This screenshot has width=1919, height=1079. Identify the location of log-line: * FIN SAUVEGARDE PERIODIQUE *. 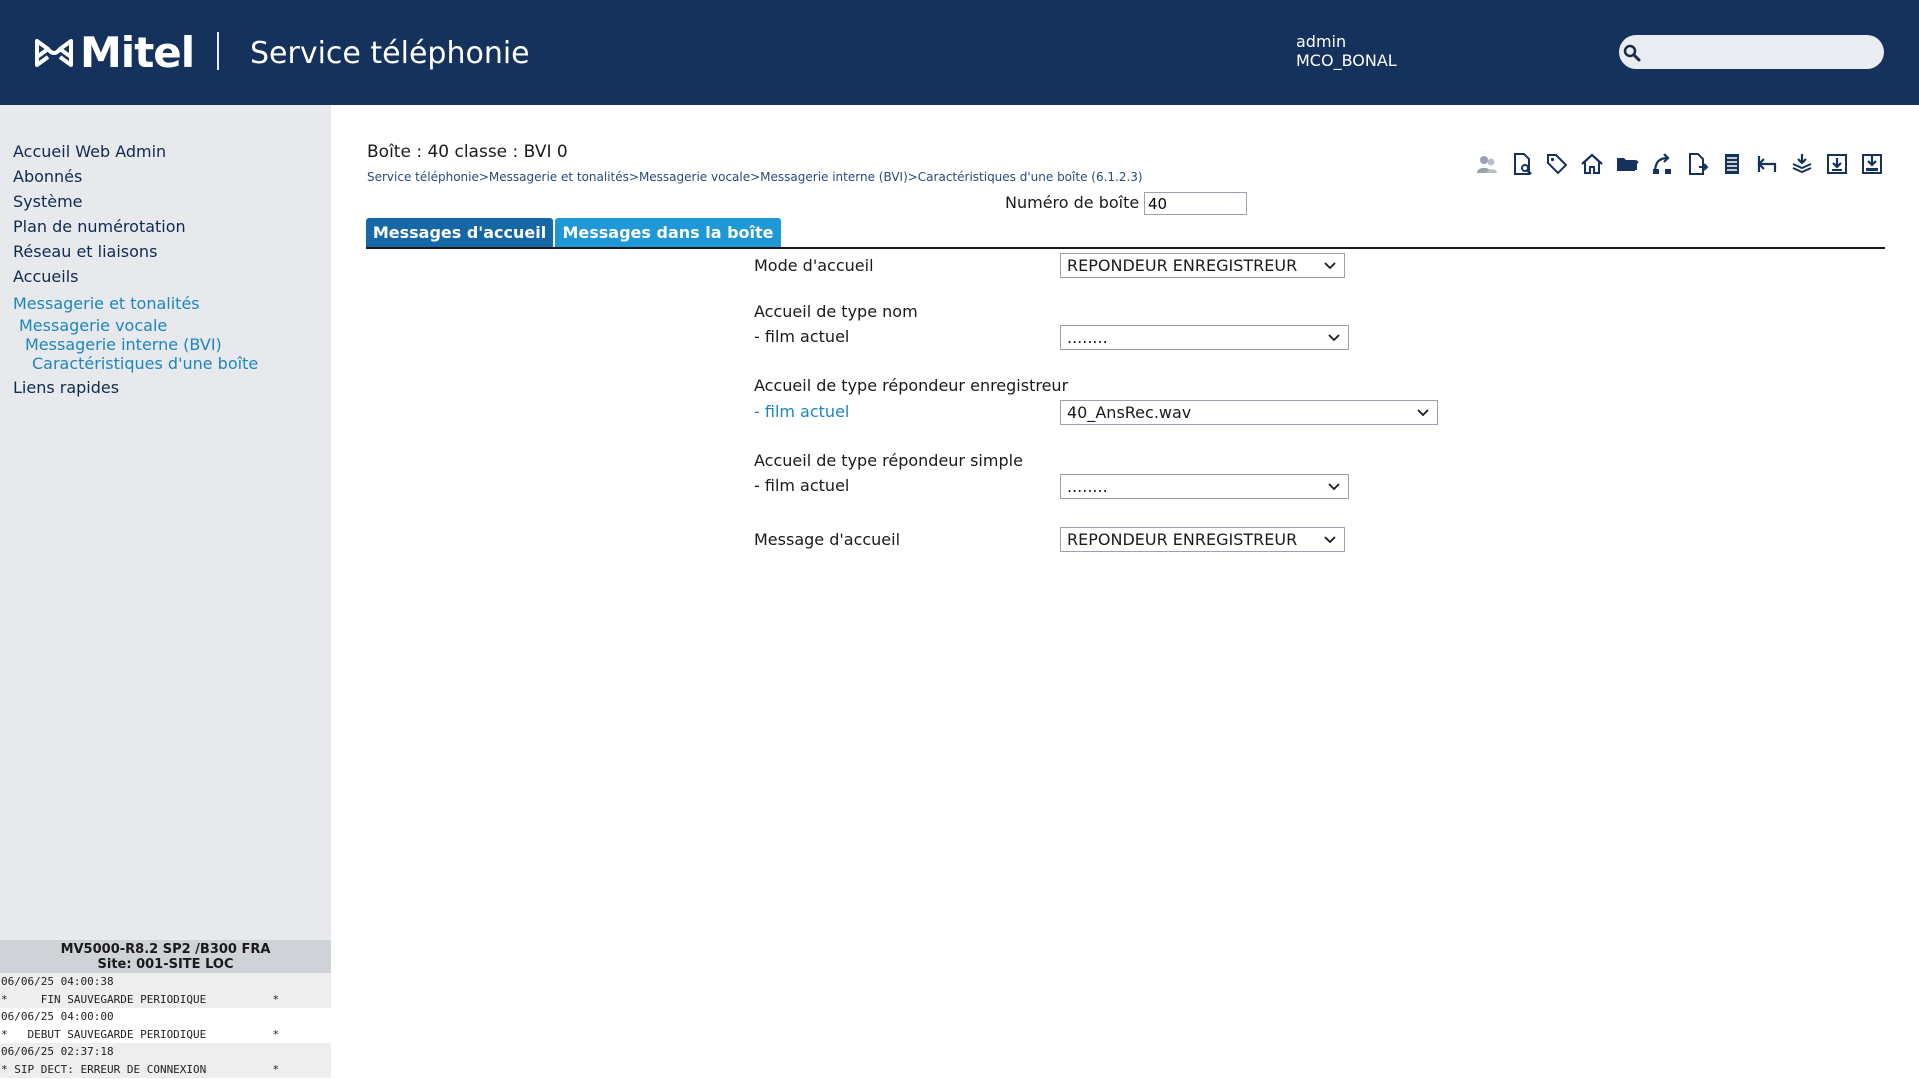
(165, 999).